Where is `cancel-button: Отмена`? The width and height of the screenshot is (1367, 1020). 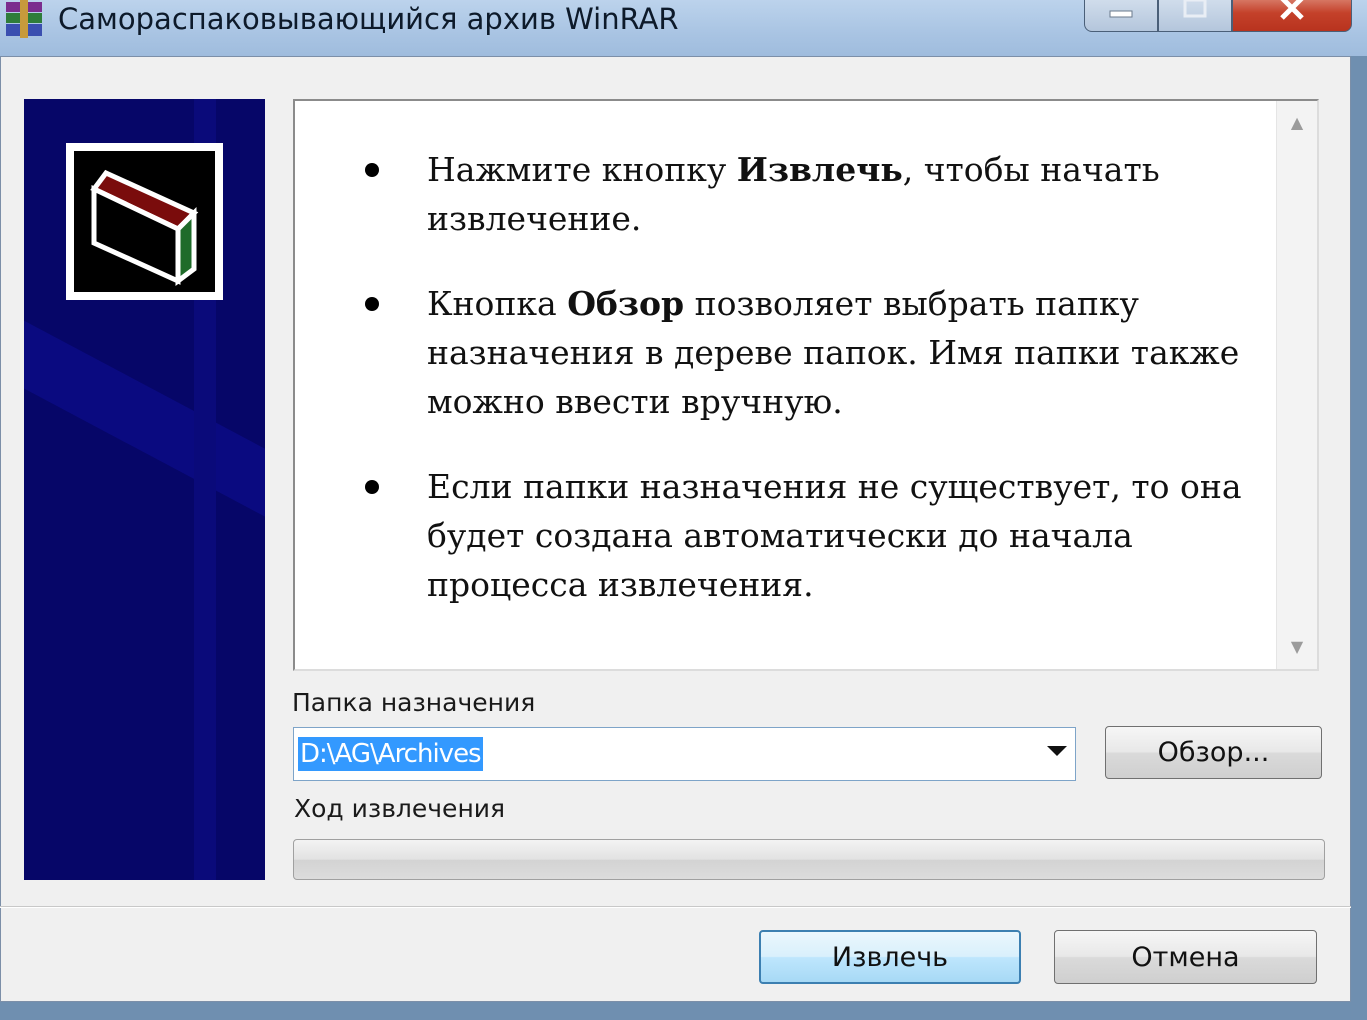
cancel-button: Отмена is located at coordinates (1185, 957).